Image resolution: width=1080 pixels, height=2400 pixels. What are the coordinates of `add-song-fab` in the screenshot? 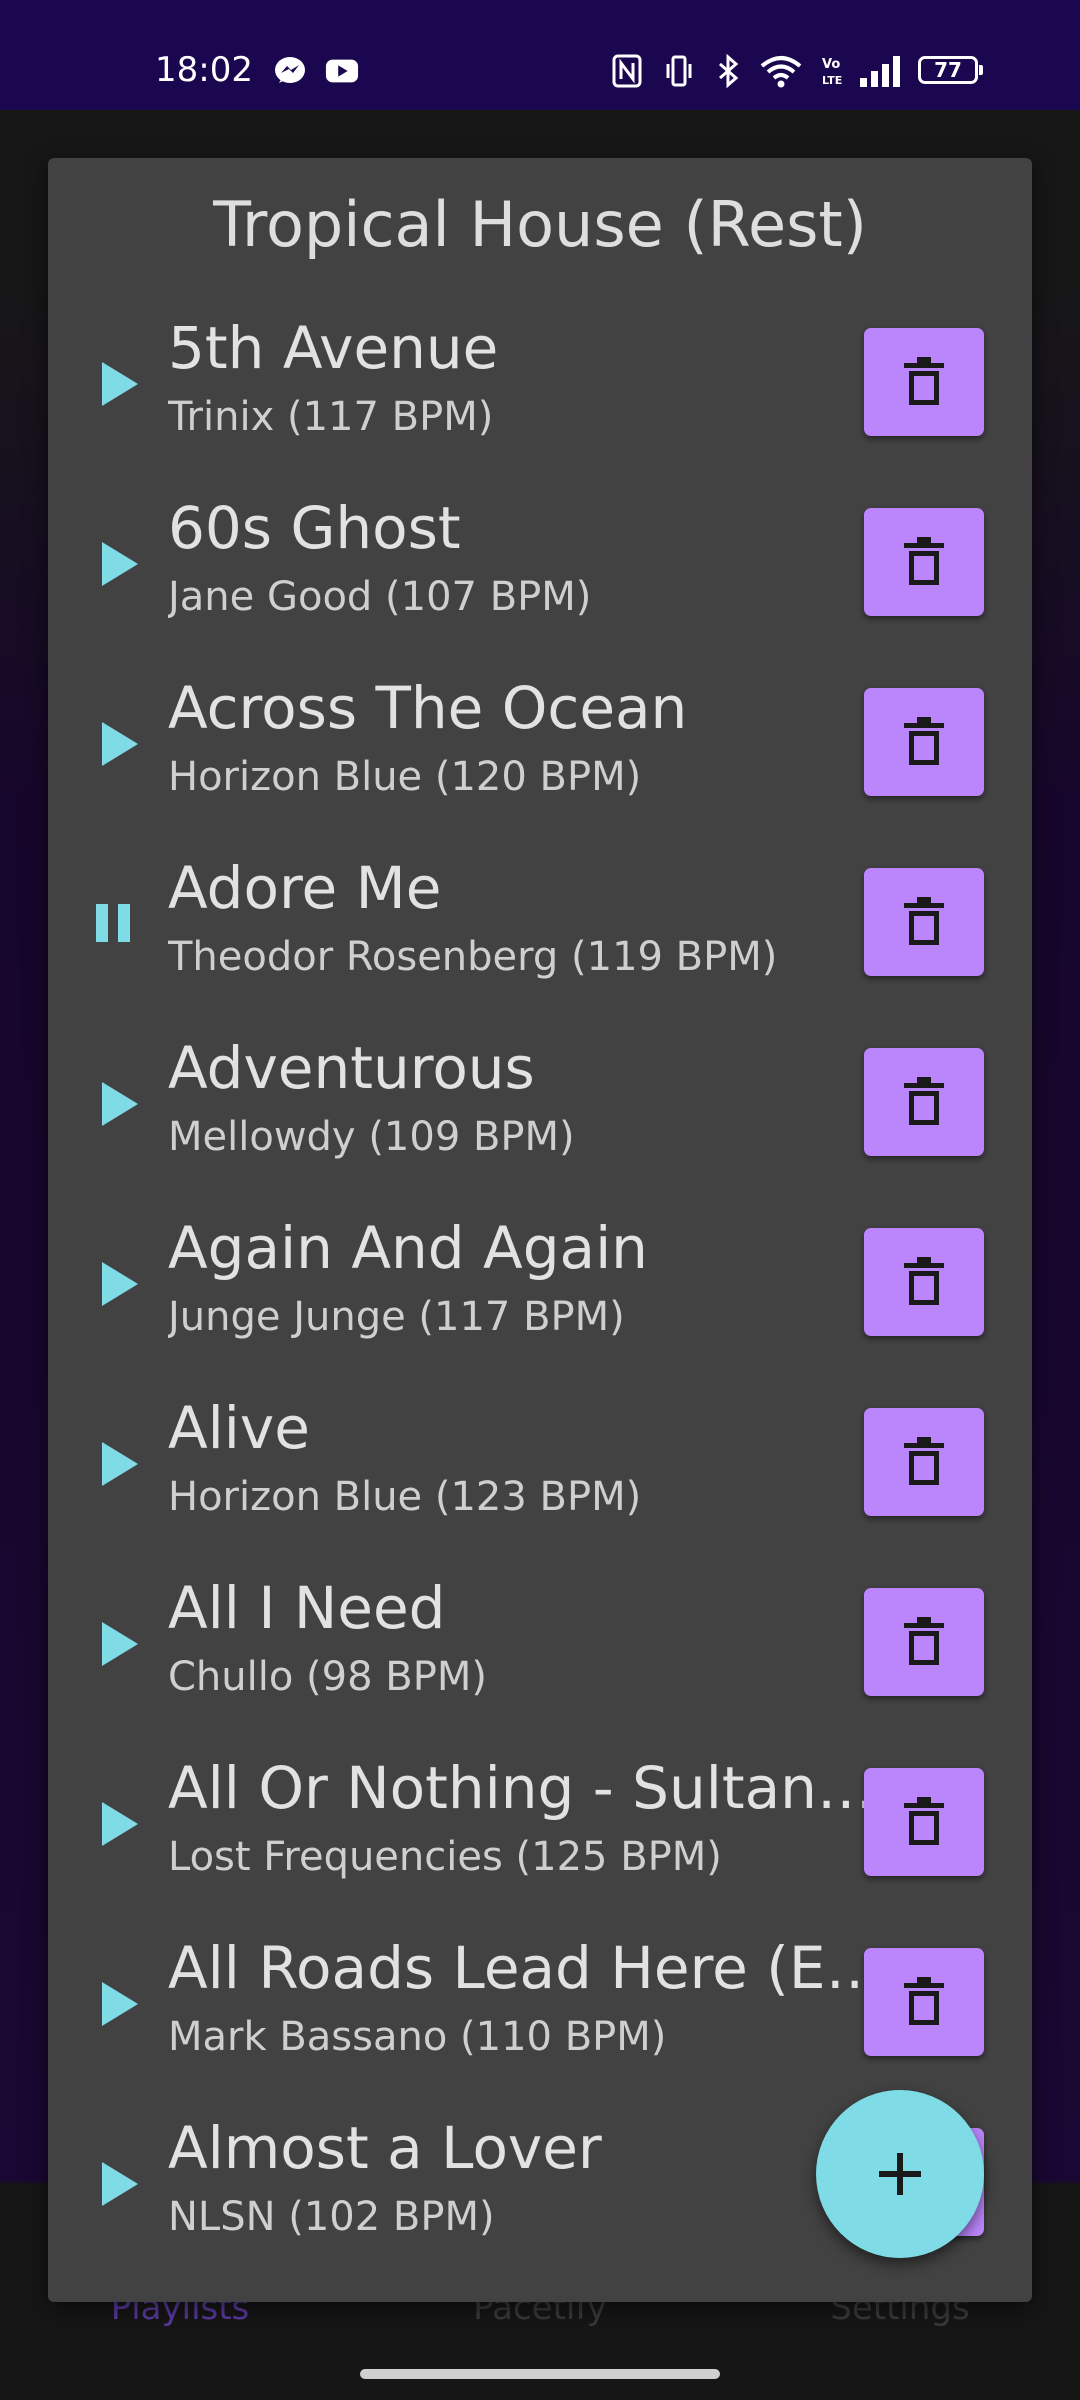 It's located at (900, 2174).